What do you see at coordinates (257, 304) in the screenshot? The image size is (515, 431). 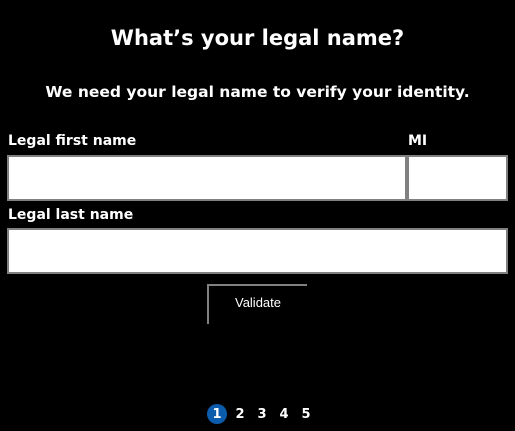 I see `validate-button: Validate` at bounding box center [257, 304].